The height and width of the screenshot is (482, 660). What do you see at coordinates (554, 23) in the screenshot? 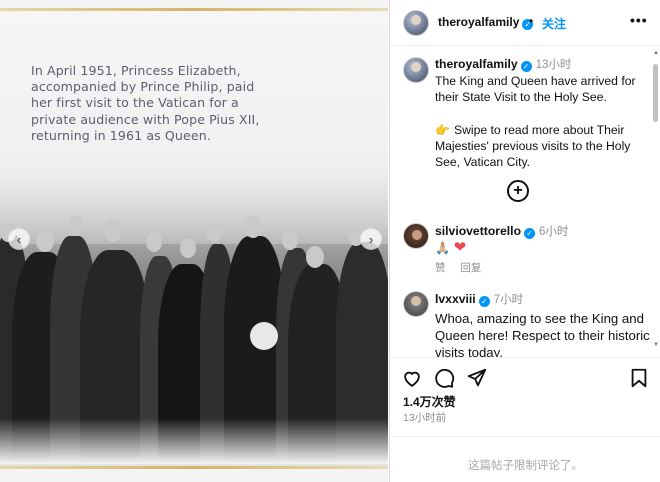
I see `follow-button: 关注` at bounding box center [554, 23].